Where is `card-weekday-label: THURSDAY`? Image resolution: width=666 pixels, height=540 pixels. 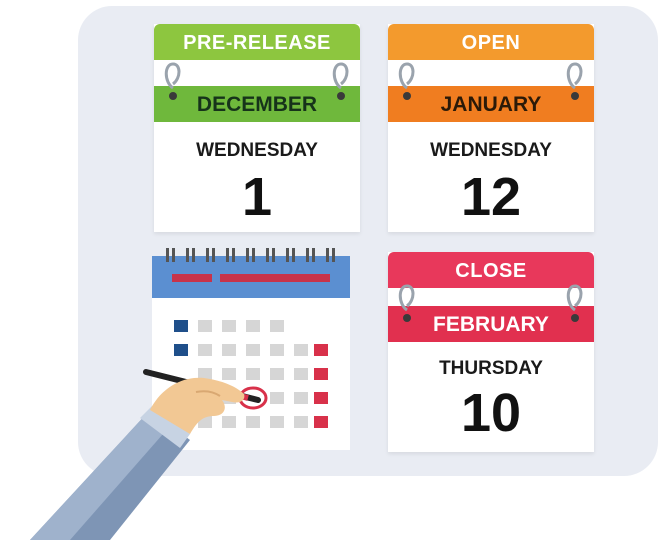
card-weekday-label: THURSDAY is located at coordinates (491, 368).